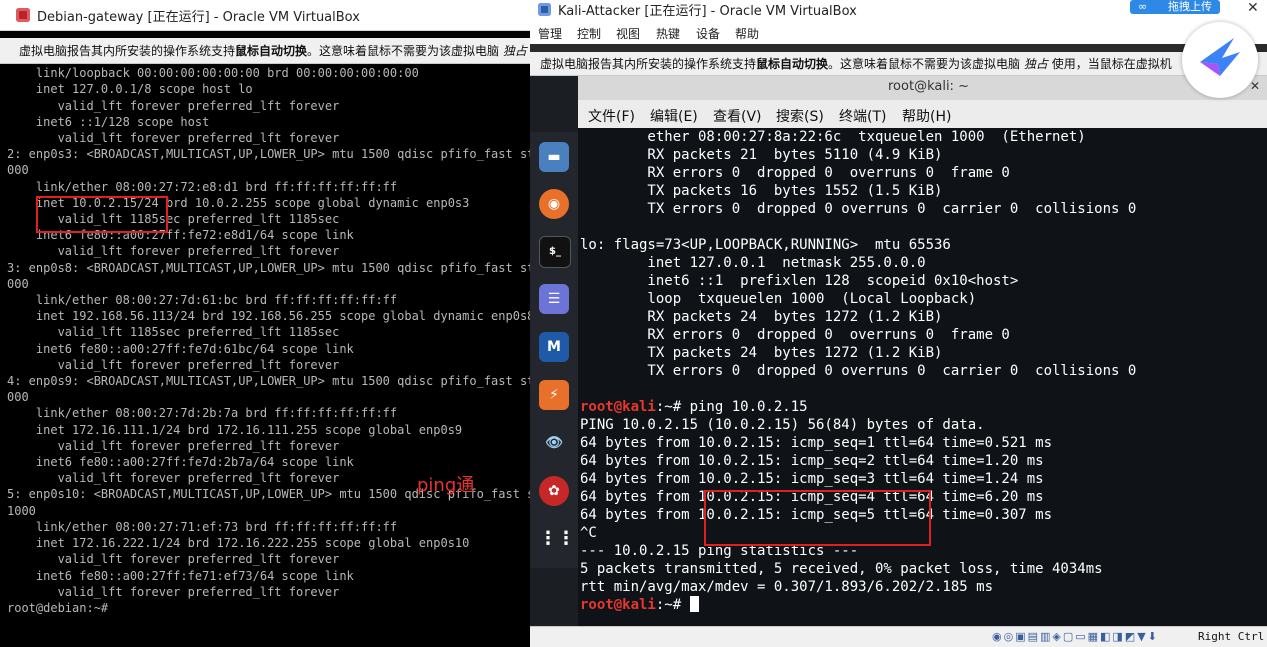  I want to click on prompt-suffix: :~#, so click(672, 407).